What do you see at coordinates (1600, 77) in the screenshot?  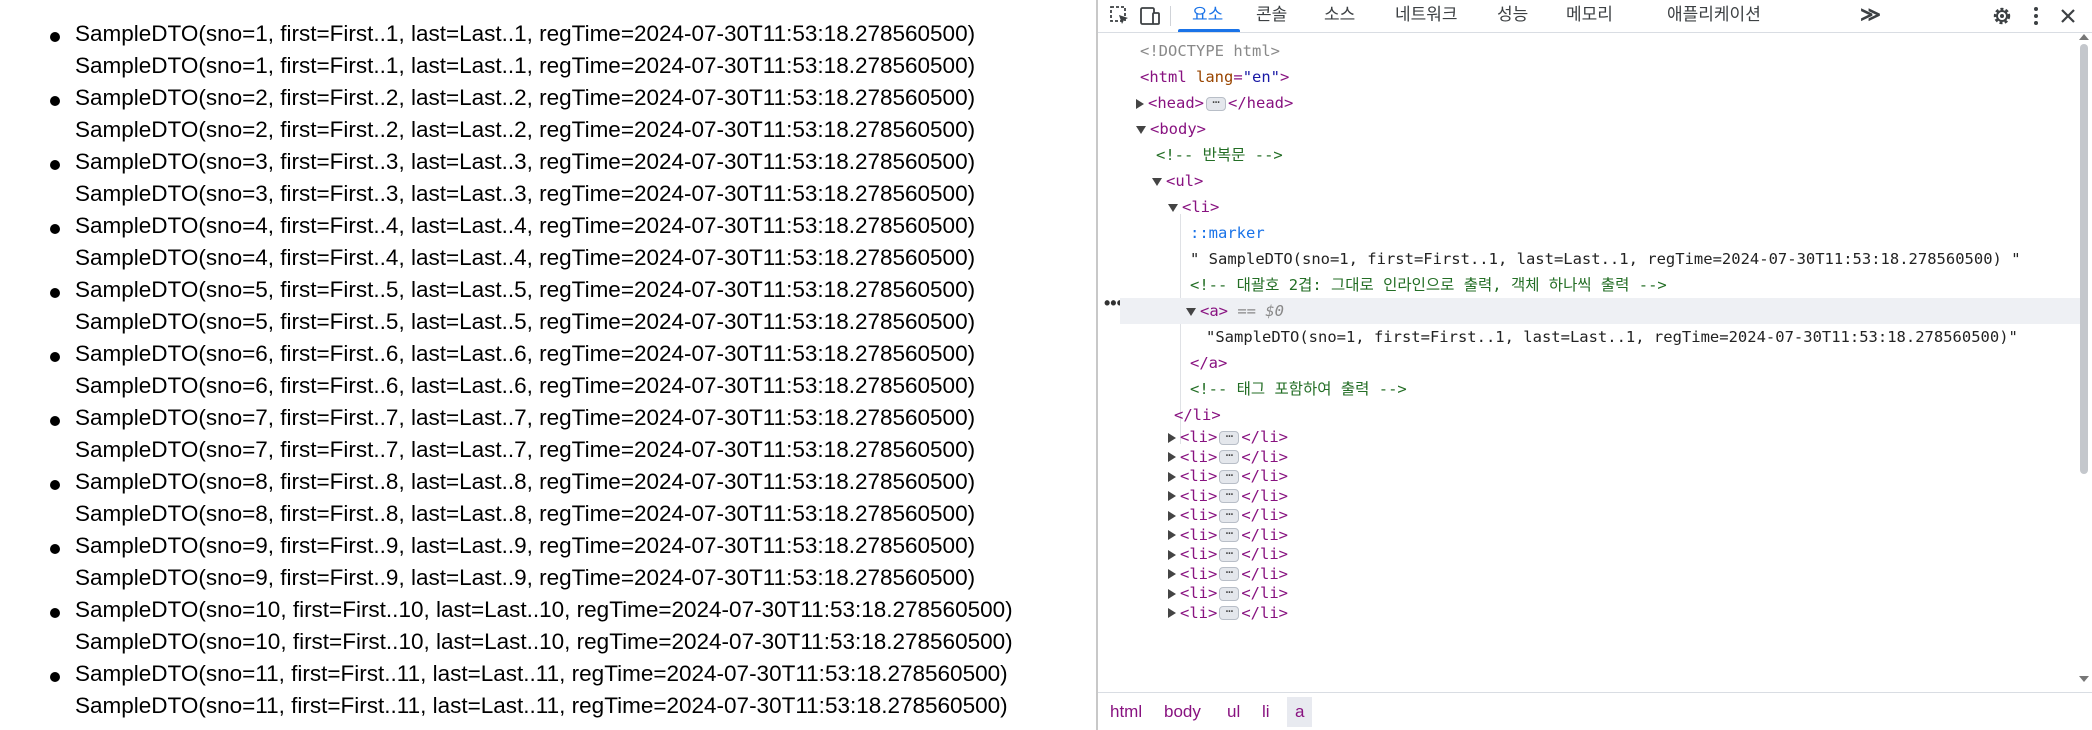 I see `dom-node-html: <html lang="en">` at bounding box center [1600, 77].